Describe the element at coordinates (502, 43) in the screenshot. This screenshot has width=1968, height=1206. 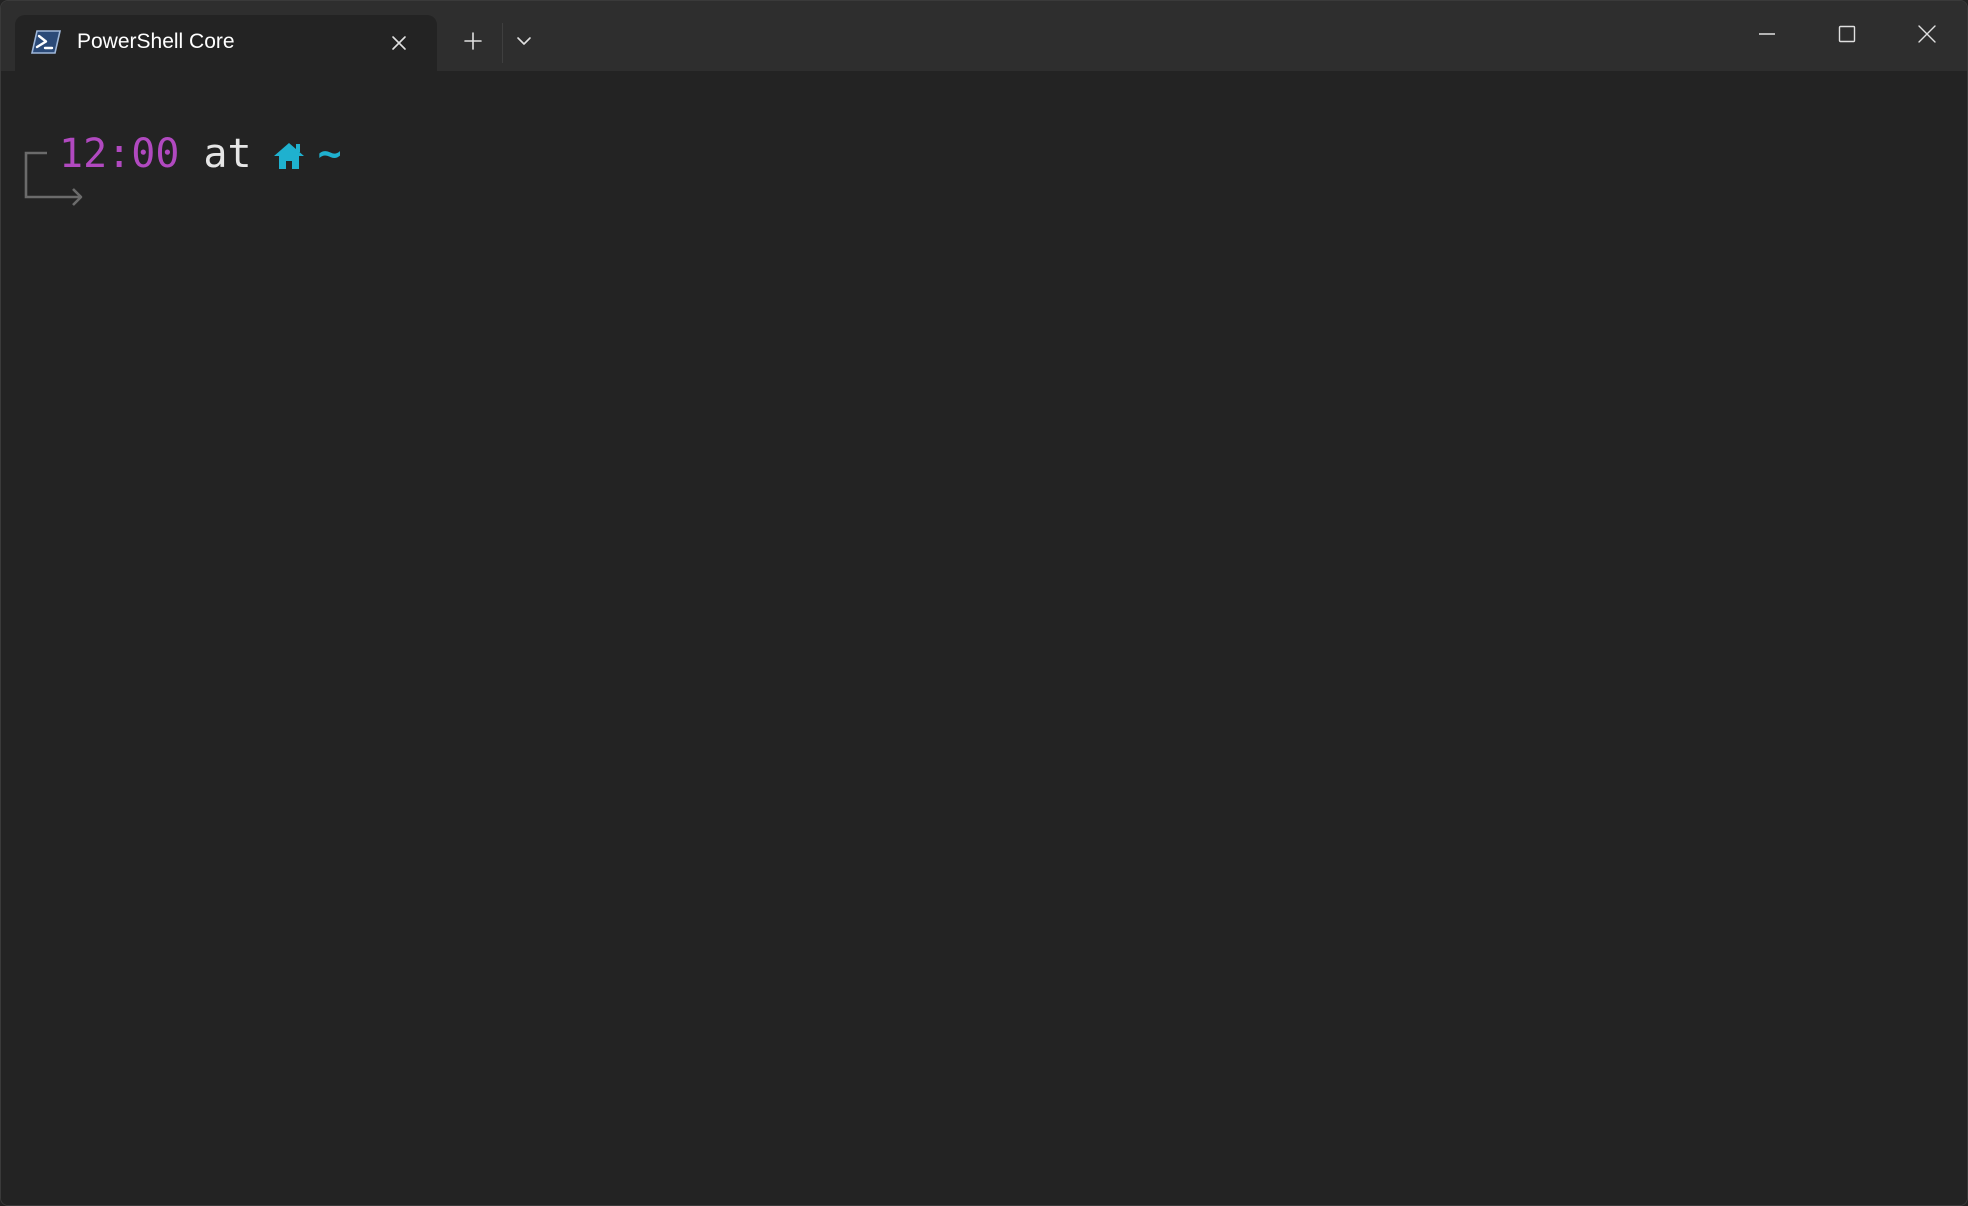
I see `titlebar-divider` at that location.